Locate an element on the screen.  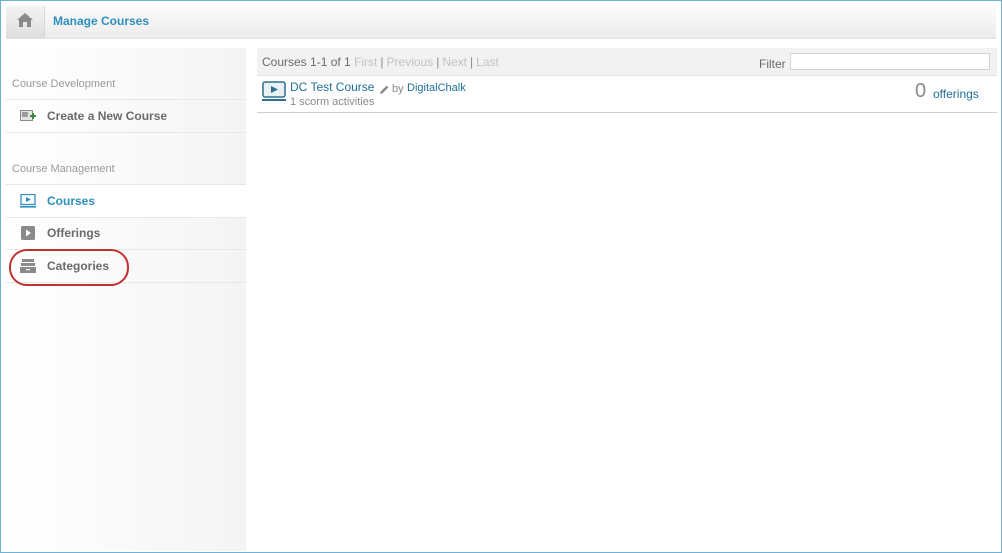
highlight-annotation-circle is located at coordinates (69, 267).